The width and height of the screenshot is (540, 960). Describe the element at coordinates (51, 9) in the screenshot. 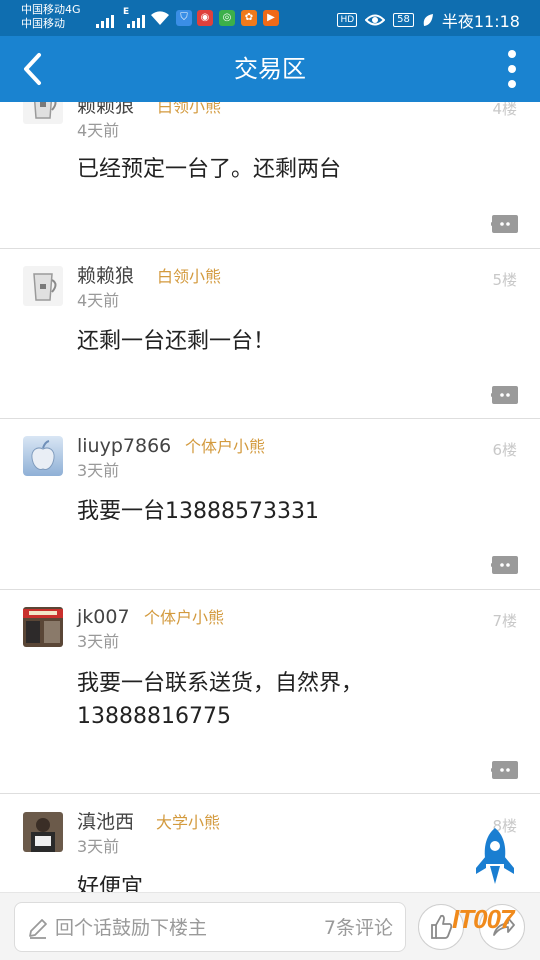

I see `carrier-line-1: 中国移动4G` at that location.